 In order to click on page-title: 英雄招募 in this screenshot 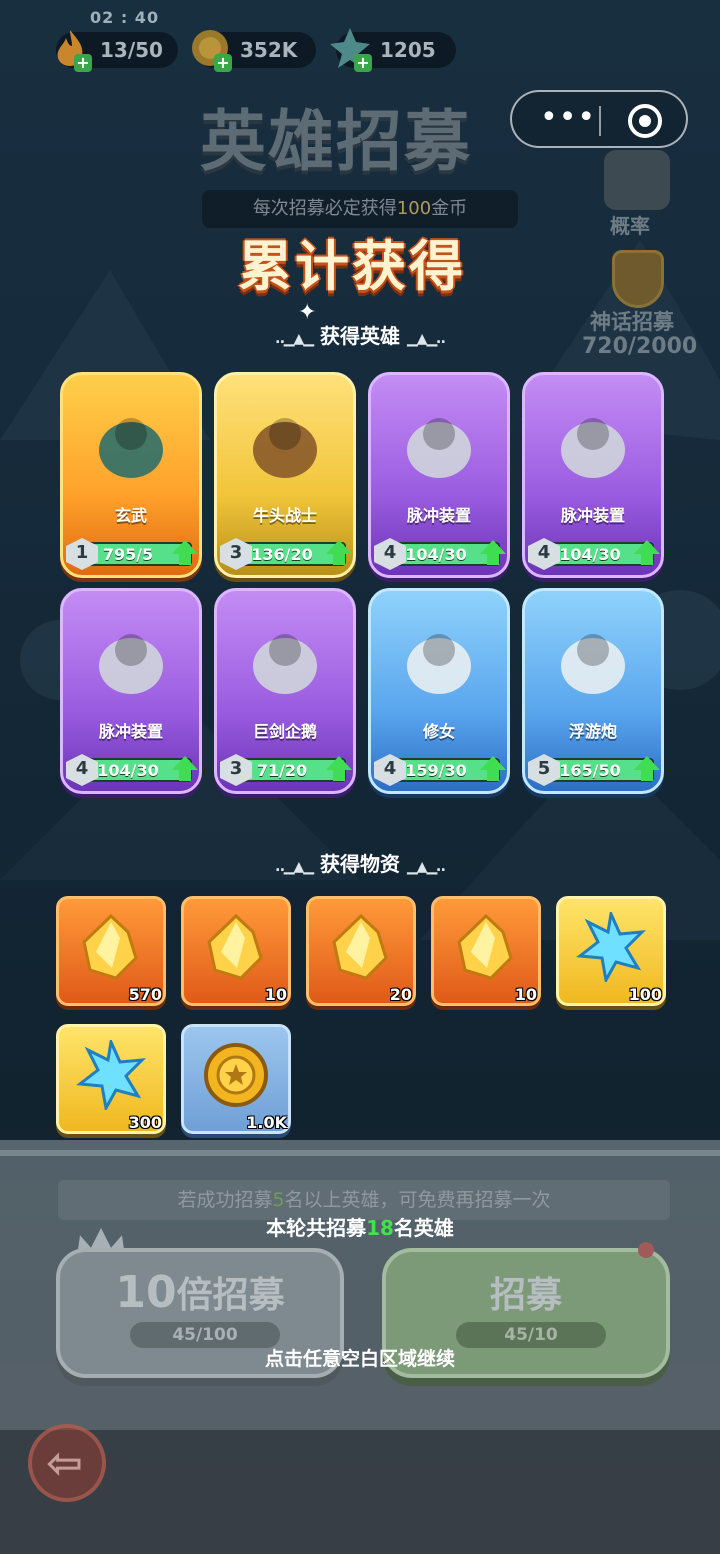, I will do `click(336, 141)`.